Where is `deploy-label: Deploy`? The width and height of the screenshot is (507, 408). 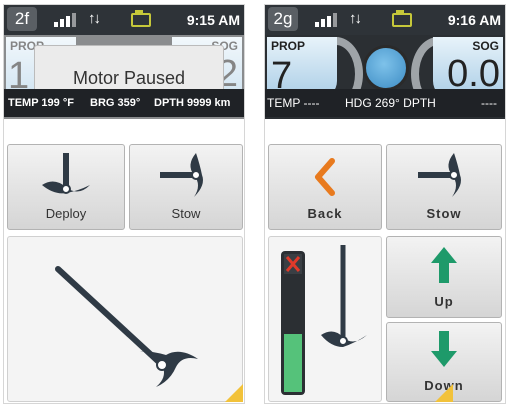
deploy-label: Deploy is located at coordinates (66, 213).